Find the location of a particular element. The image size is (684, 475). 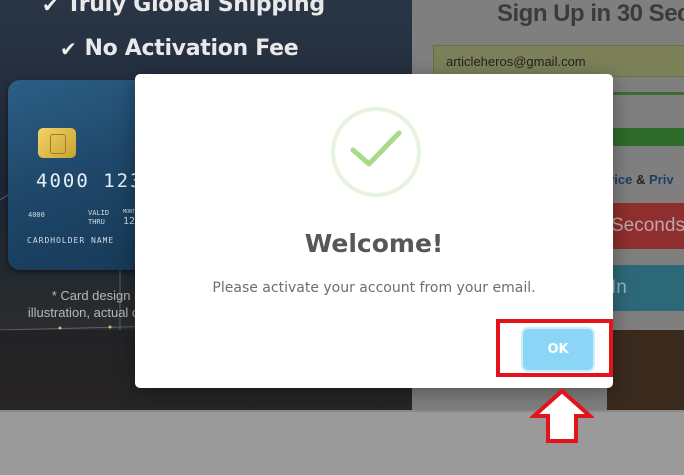

checkmark-icon is located at coordinates (376, 148).